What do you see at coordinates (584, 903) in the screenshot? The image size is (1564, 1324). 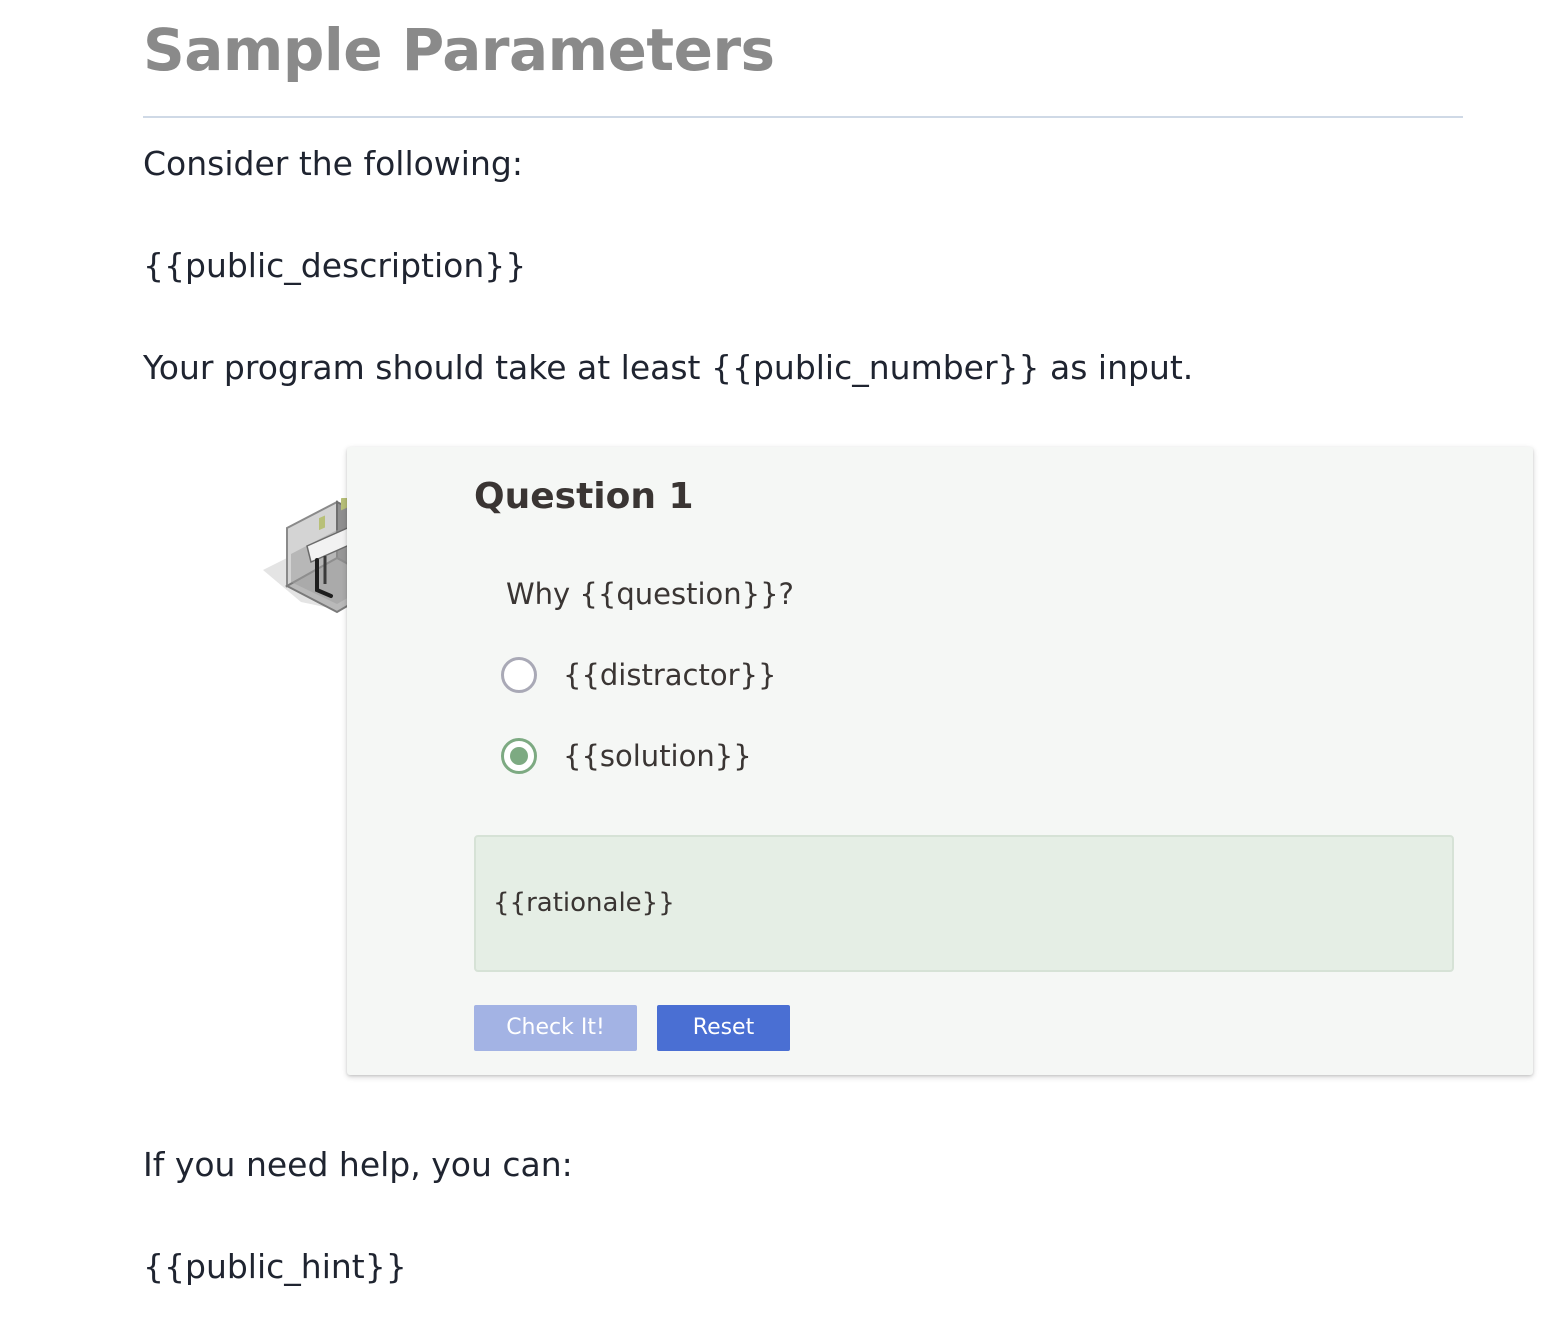 I see `rationale-text: {{rationale}}` at bounding box center [584, 903].